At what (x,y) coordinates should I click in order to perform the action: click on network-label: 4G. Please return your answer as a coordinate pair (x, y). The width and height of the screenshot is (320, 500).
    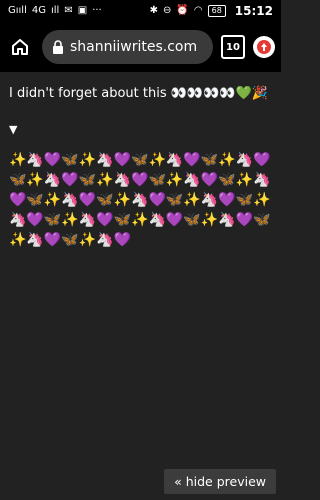
    Looking at the image, I should click on (38, 10).